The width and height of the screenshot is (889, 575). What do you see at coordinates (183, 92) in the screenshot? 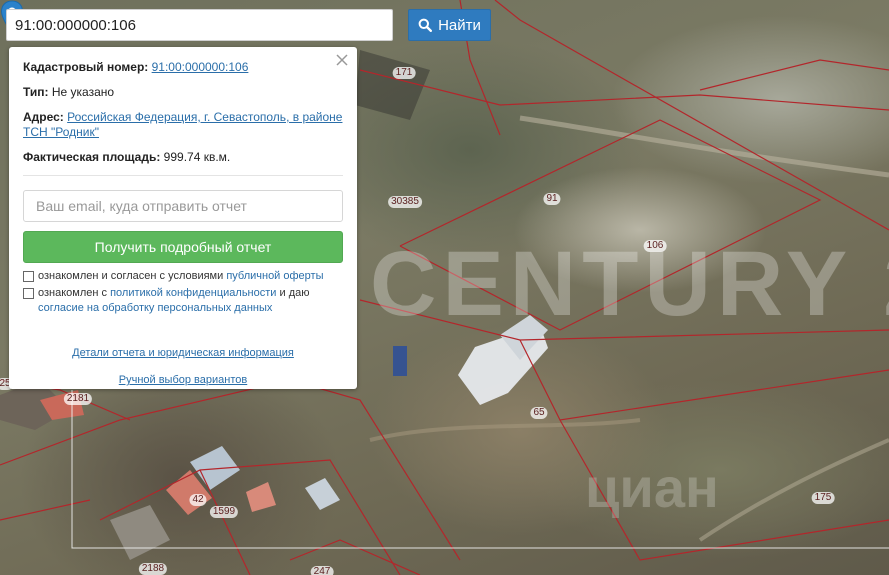
I see `type-row: Тип: Не указано` at bounding box center [183, 92].